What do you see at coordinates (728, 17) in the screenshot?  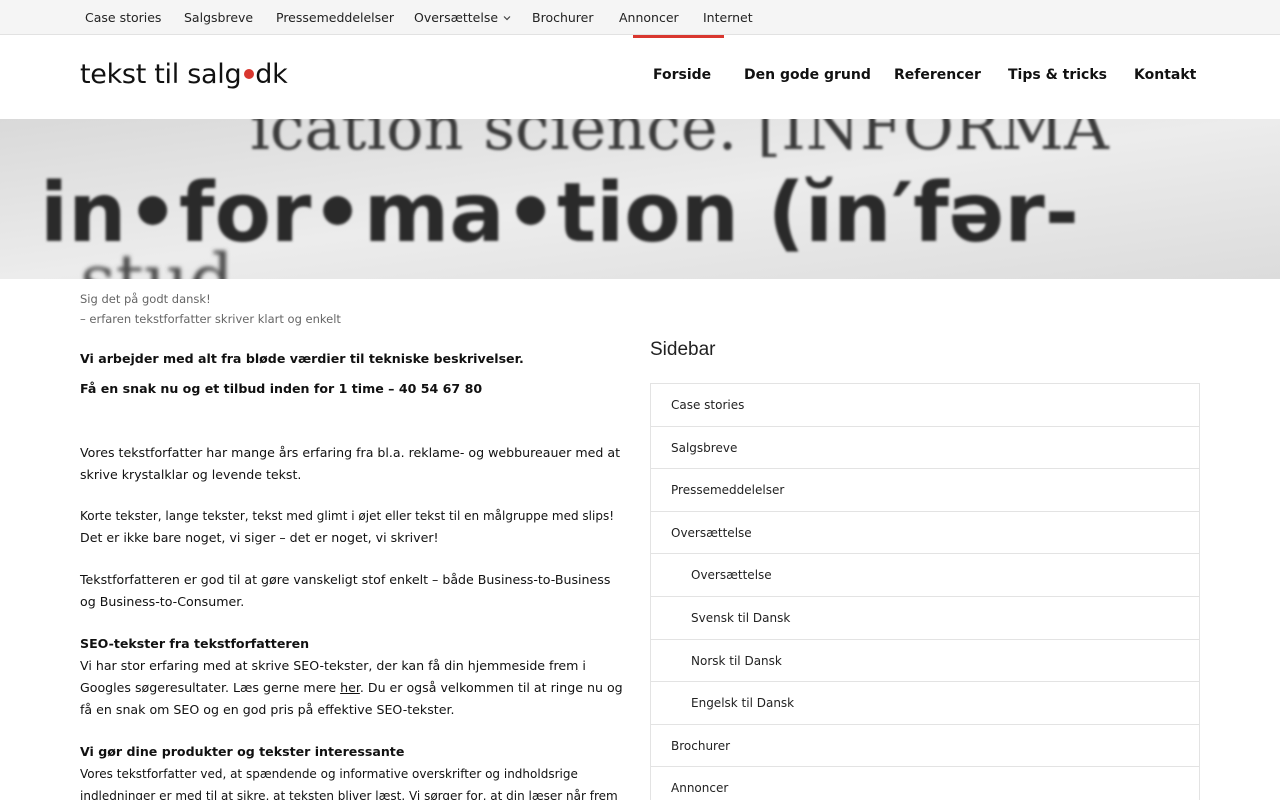 I see `topbar-link-internet: Internet` at bounding box center [728, 17].